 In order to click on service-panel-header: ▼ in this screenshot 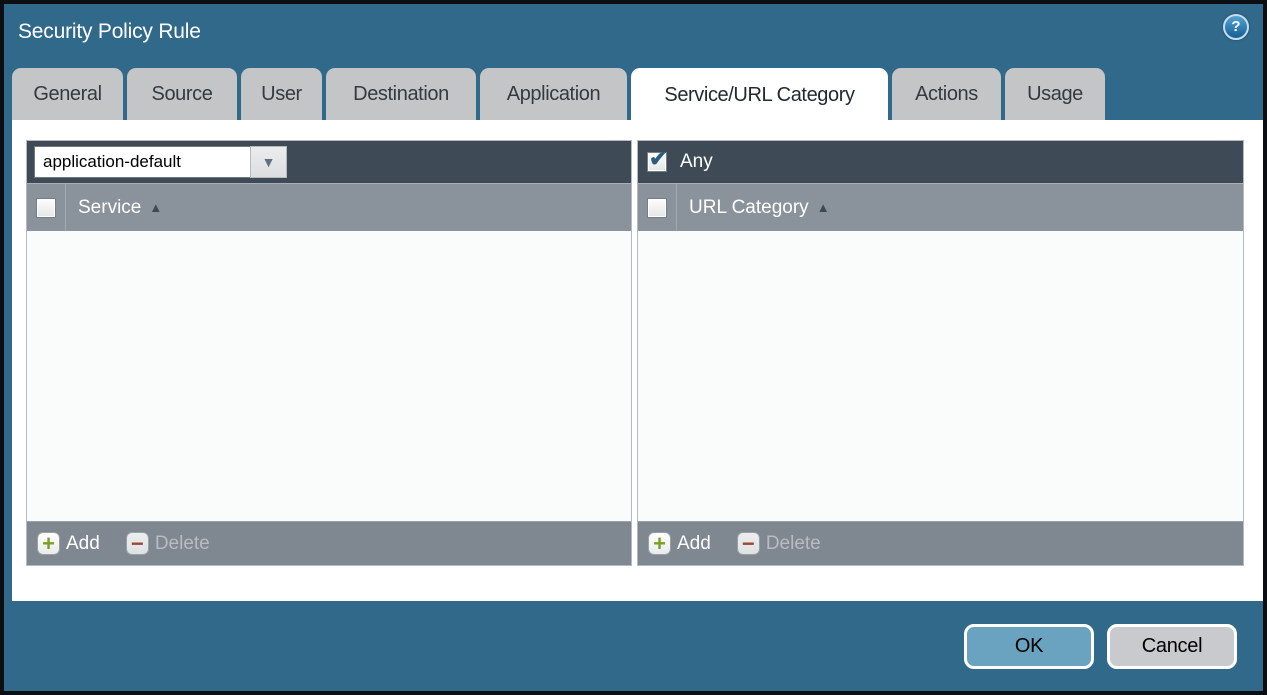, I will do `click(329, 162)`.